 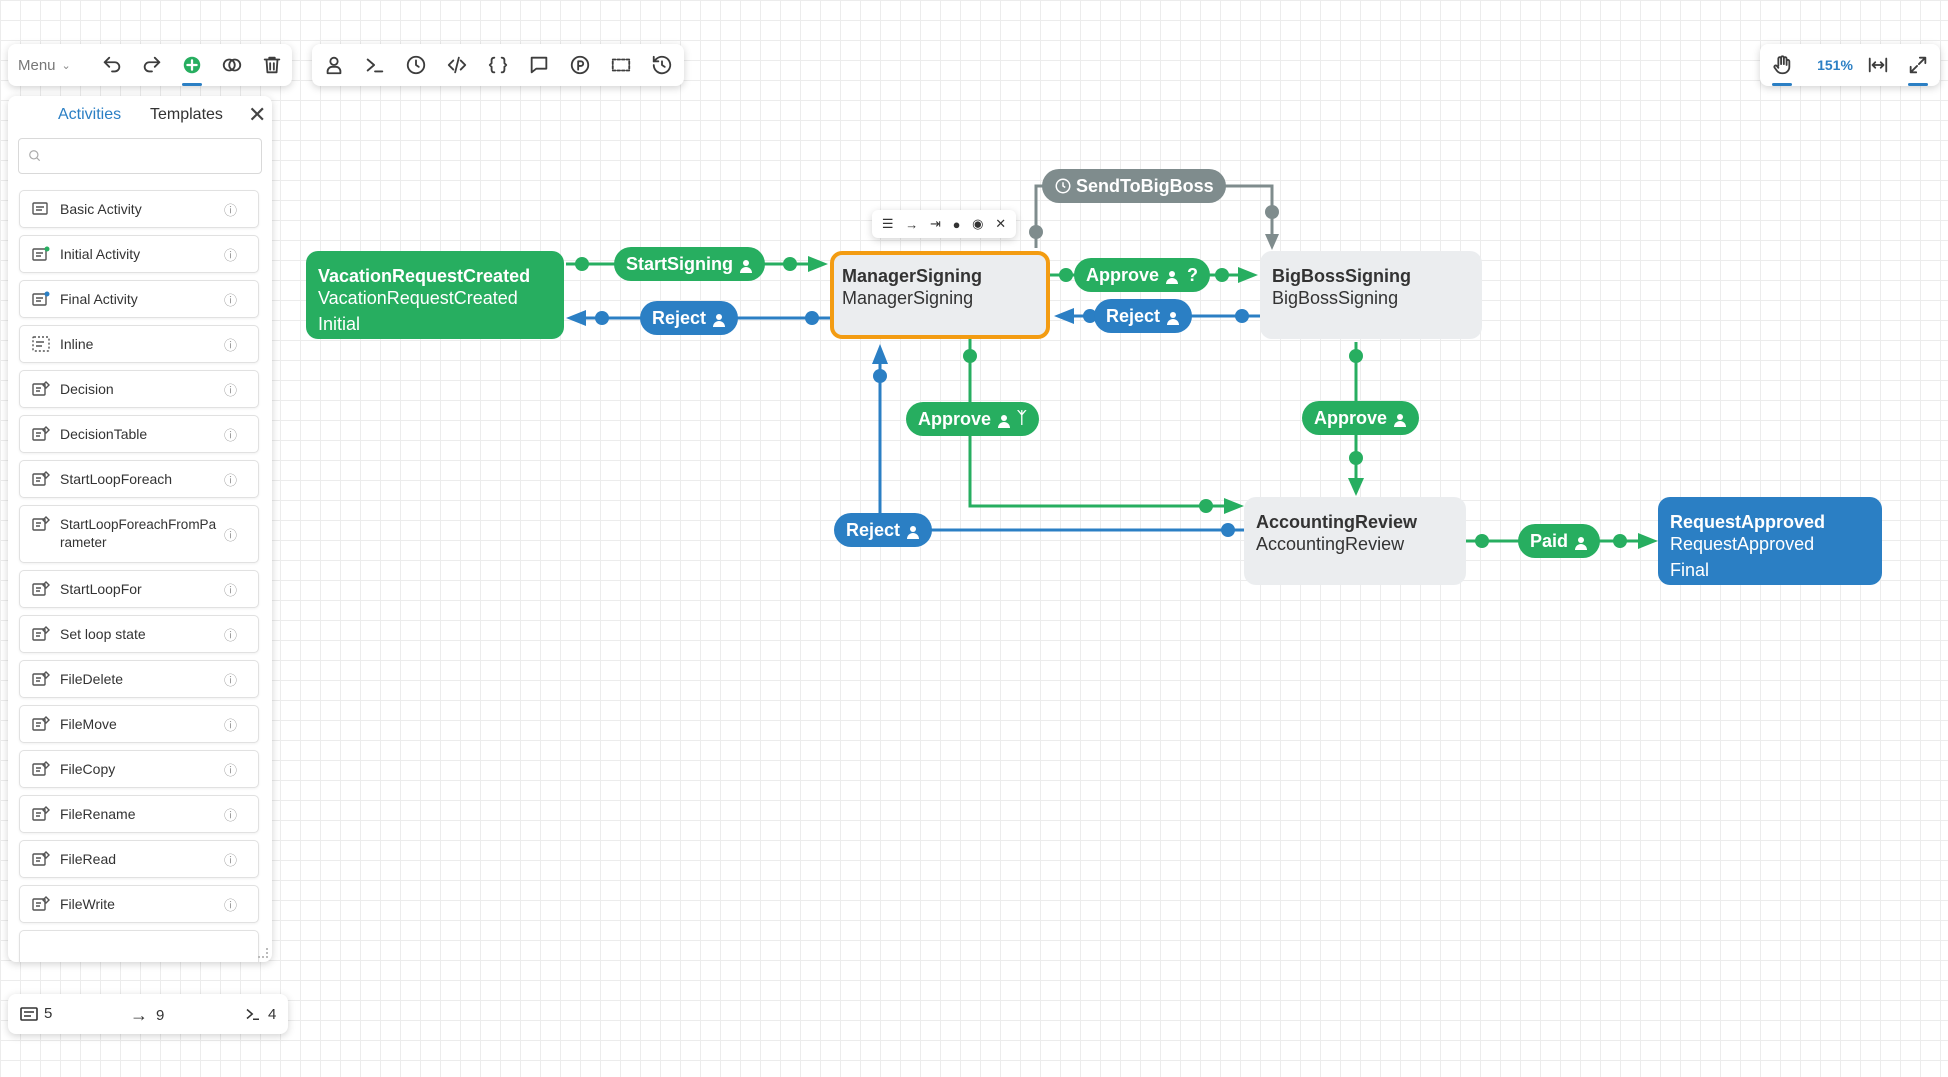 I want to click on undo-button, so click(x=112, y=65).